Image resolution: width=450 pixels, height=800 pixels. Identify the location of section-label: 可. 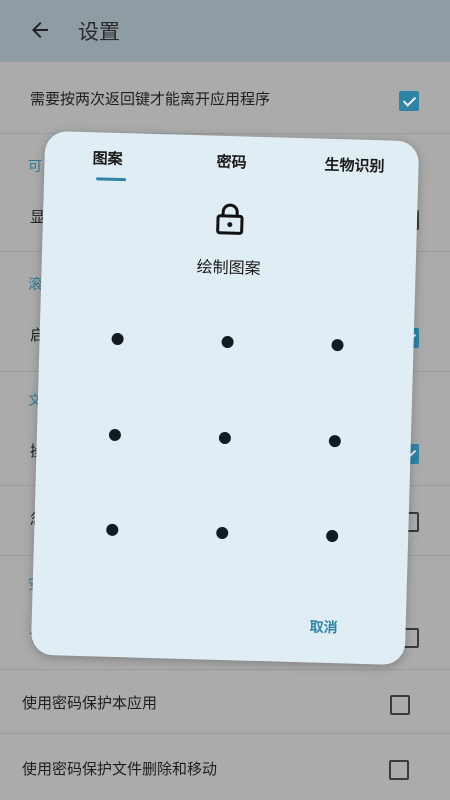
(35, 167).